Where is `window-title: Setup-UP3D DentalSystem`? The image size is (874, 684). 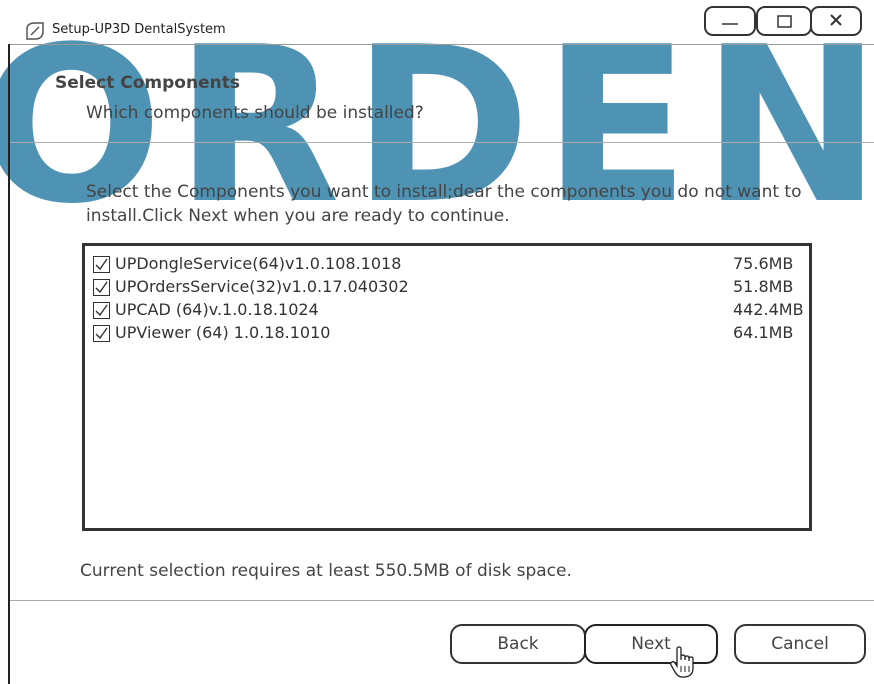
window-title: Setup-UP3D DentalSystem is located at coordinates (139, 29).